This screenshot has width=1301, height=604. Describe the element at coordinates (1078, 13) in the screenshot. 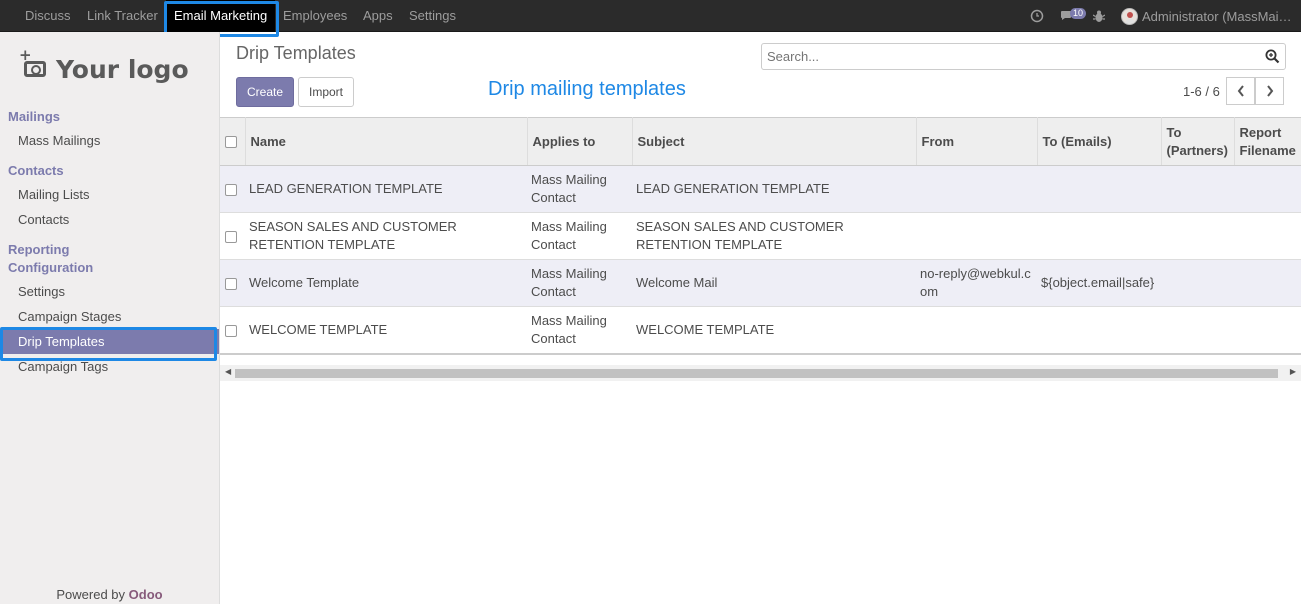

I see `message-count-badge: 10` at that location.